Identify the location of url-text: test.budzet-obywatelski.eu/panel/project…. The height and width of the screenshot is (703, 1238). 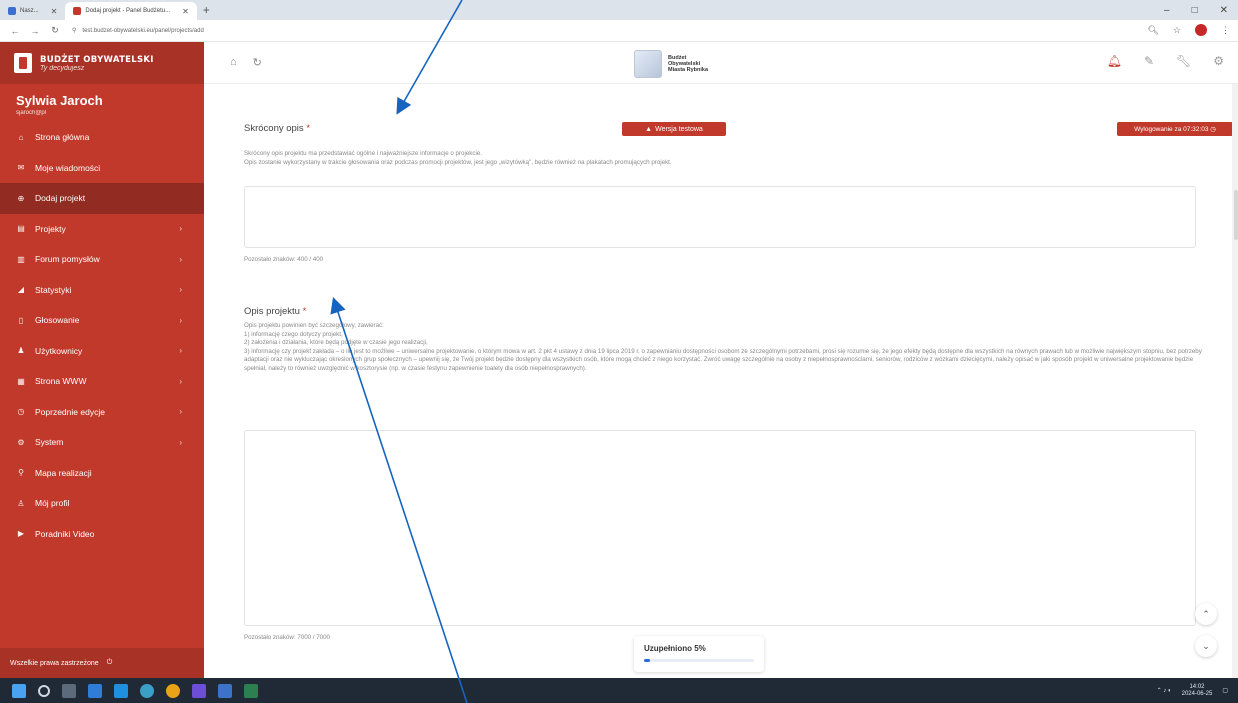
(143, 30).